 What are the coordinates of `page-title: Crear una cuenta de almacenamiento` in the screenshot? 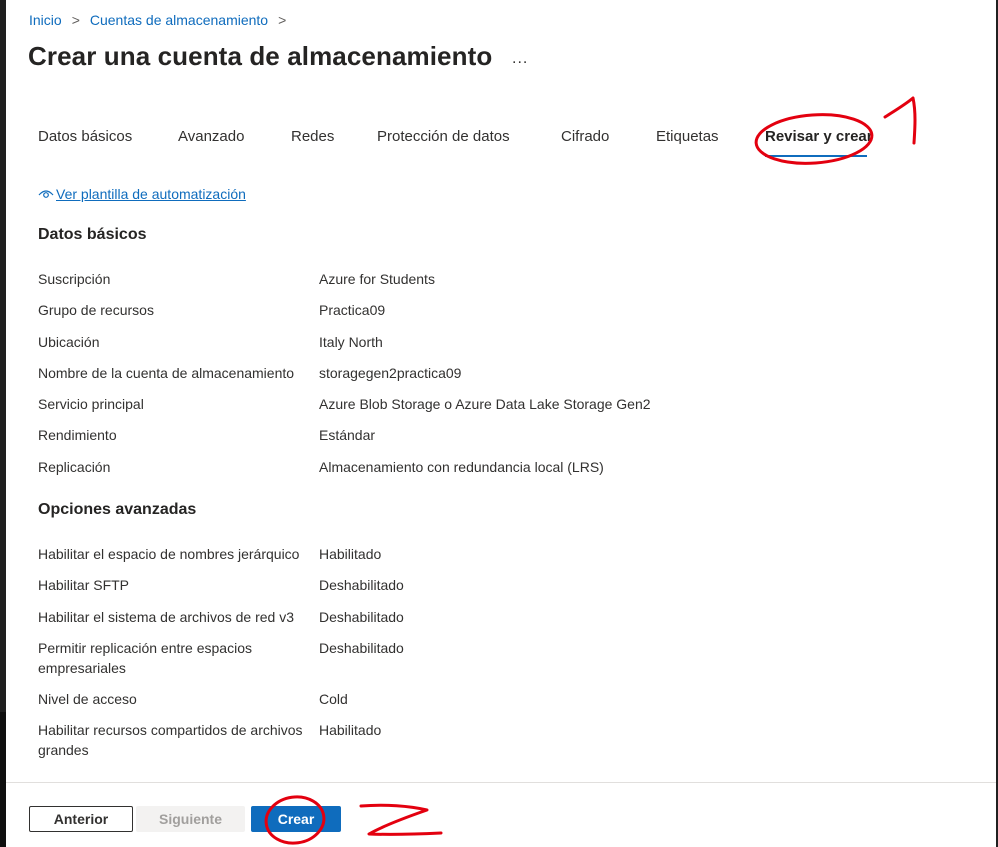 It's located at (260, 56).